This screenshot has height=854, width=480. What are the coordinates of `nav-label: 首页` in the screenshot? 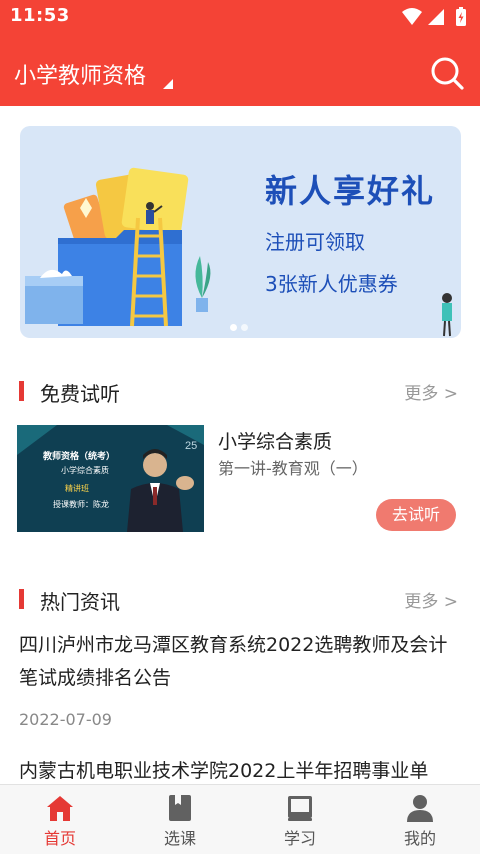 It's located at (59, 838).